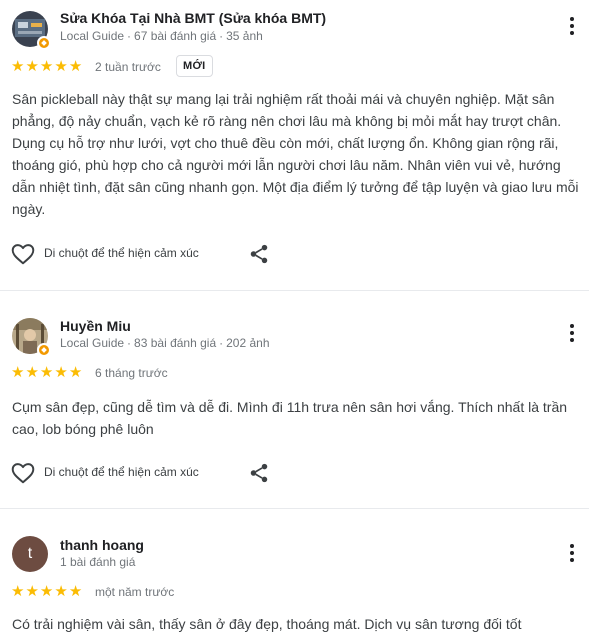  I want to click on reviewer-name: Huyền Miu, so click(95, 326).